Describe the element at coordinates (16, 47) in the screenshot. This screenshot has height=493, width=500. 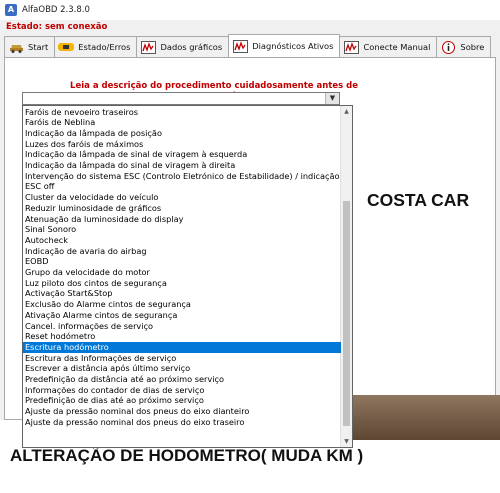
I see `car-icon` at that location.